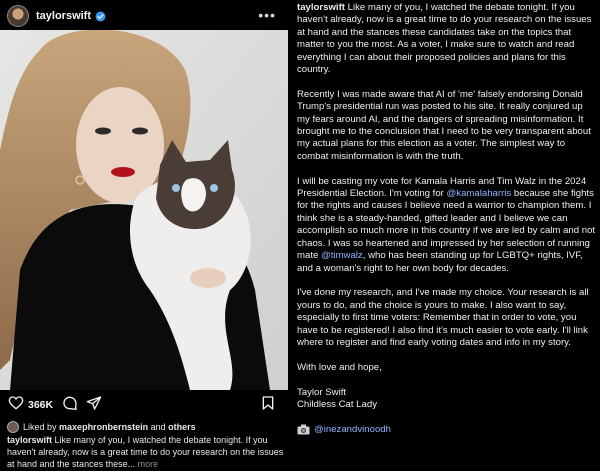 This screenshot has height=471, width=600. What do you see at coordinates (70, 403) in the screenshot?
I see `comment-icon` at bounding box center [70, 403].